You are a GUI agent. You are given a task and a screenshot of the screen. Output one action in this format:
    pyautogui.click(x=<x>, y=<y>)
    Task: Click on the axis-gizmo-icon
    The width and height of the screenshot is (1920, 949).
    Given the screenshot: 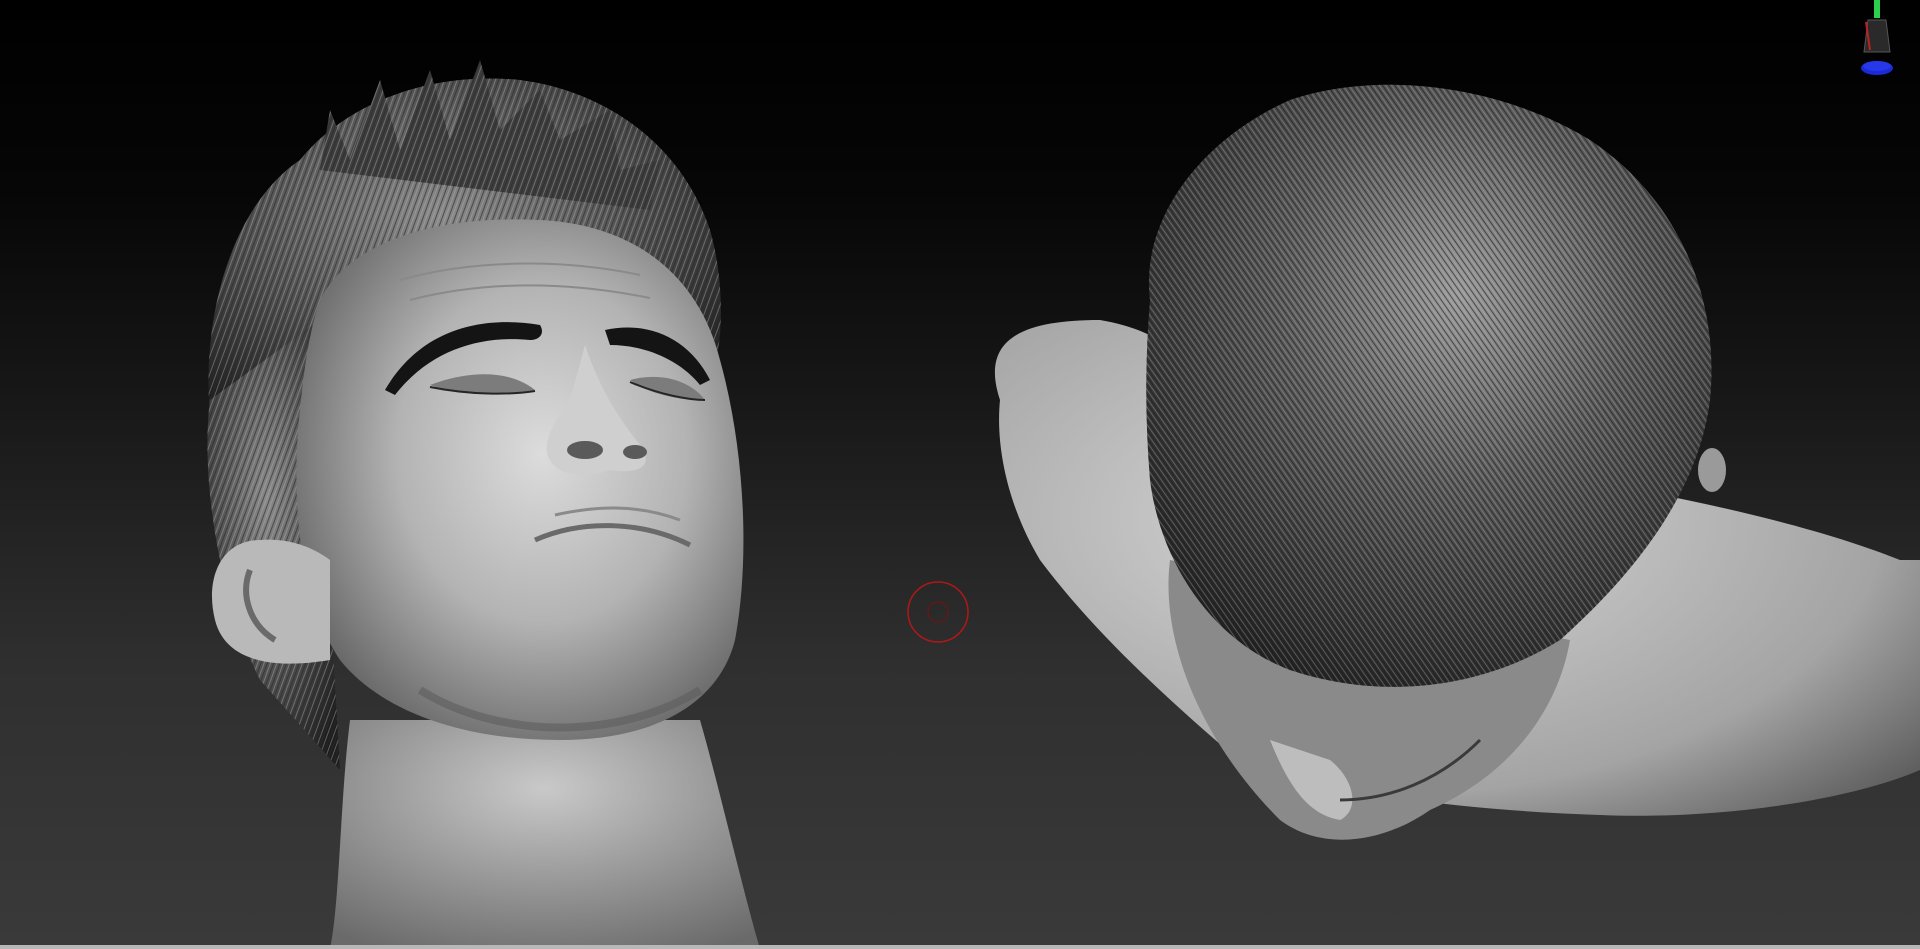 What is the action you would take?
    pyautogui.click(x=1877, y=40)
    